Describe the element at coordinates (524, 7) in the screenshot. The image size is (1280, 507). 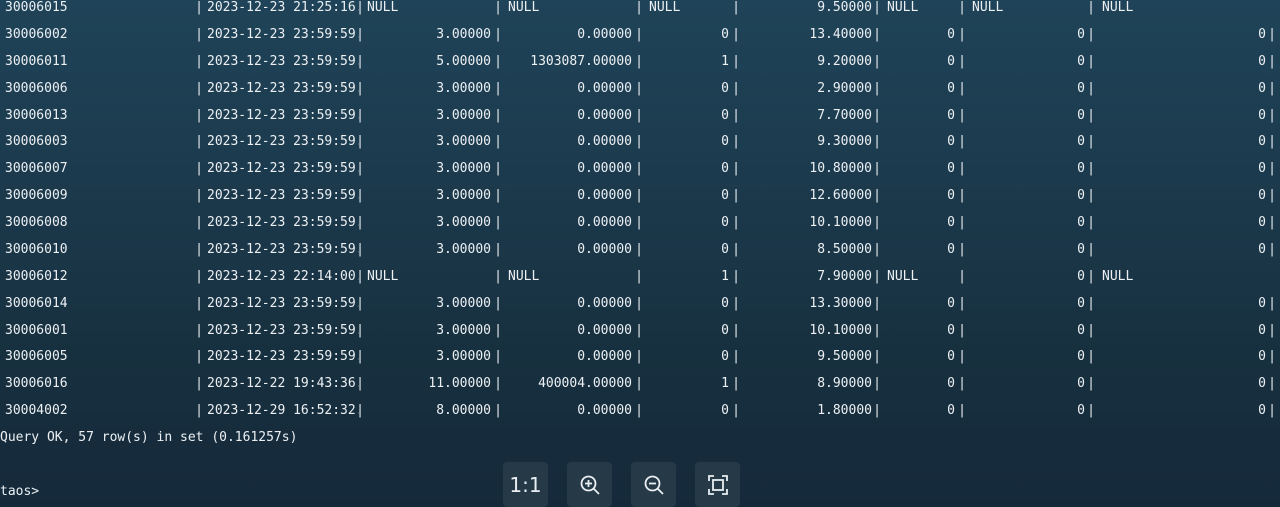
I see `cell-b: NULL` at that location.